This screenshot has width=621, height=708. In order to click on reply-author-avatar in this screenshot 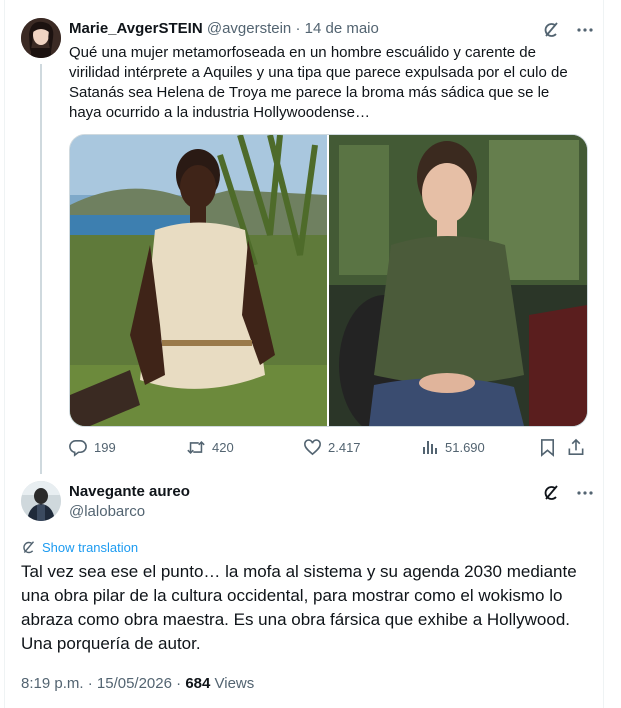, I will do `click(41, 501)`.